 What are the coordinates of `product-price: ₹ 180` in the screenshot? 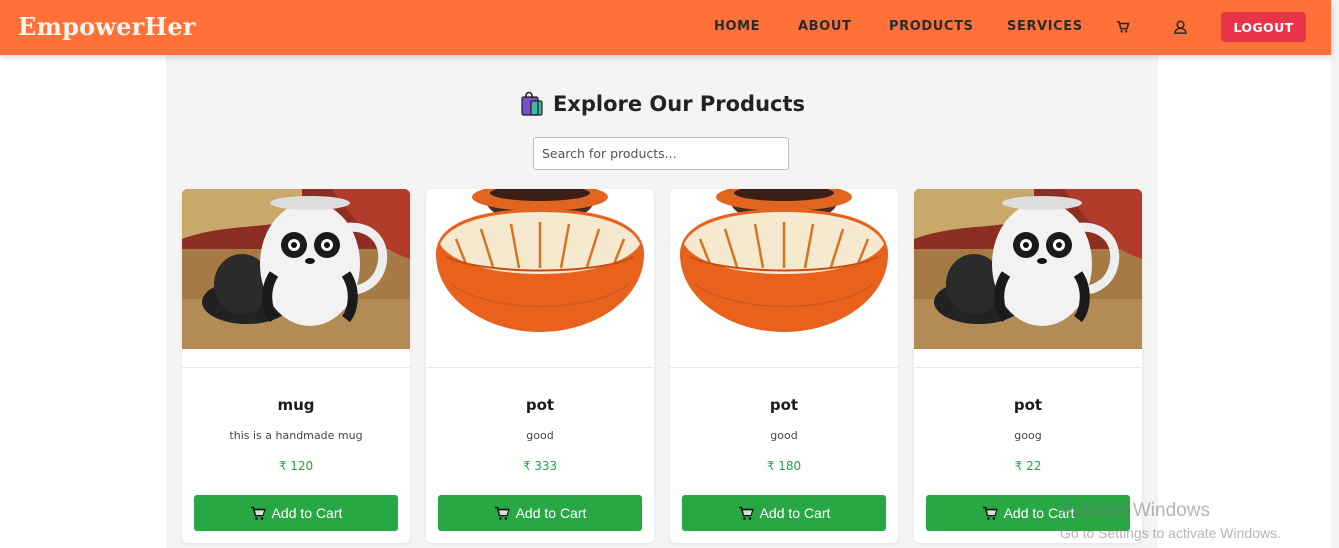 It's located at (784, 466).